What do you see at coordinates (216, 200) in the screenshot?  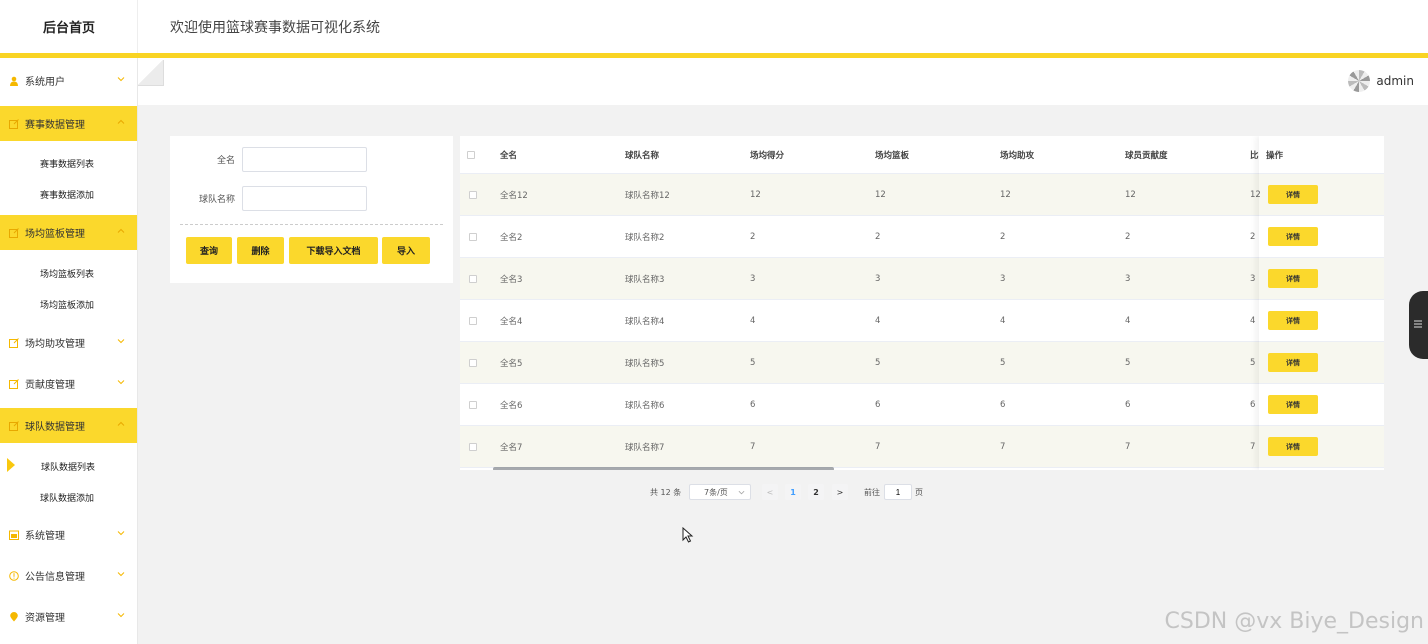 I see `team-name-label: 球队名称` at bounding box center [216, 200].